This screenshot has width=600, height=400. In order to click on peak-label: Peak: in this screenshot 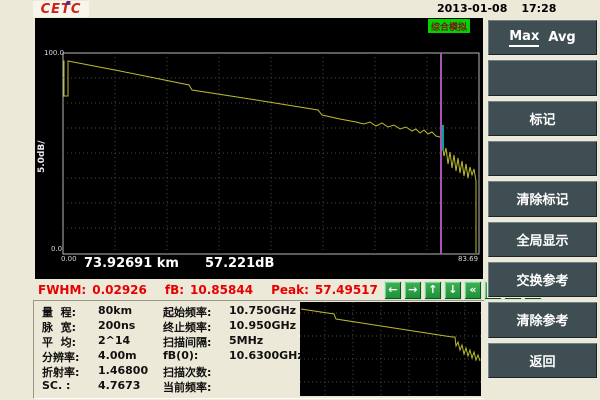, I will do `click(290, 290)`.